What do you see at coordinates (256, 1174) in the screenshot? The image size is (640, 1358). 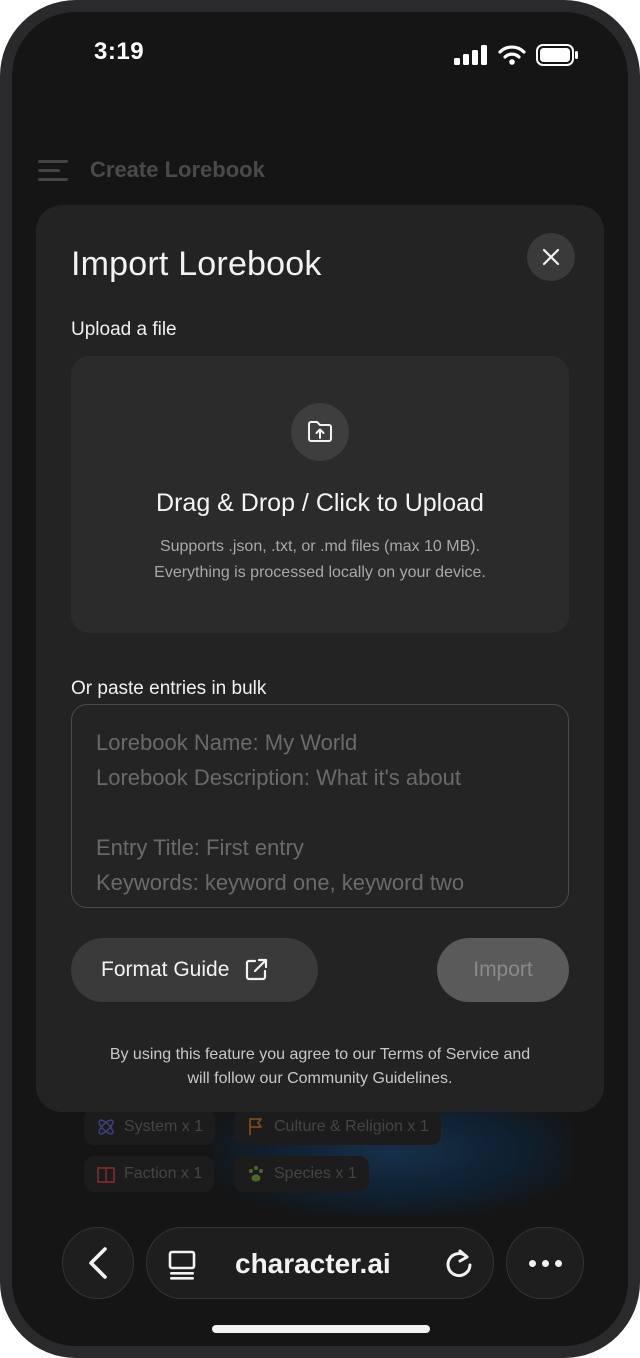 I see `paw-icon` at bounding box center [256, 1174].